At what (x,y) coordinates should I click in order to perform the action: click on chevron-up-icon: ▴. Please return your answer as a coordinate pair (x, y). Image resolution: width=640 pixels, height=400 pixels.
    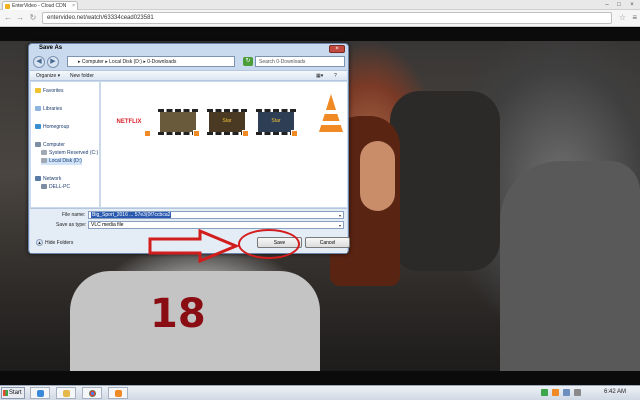
    Looking at the image, I should click on (39, 242).